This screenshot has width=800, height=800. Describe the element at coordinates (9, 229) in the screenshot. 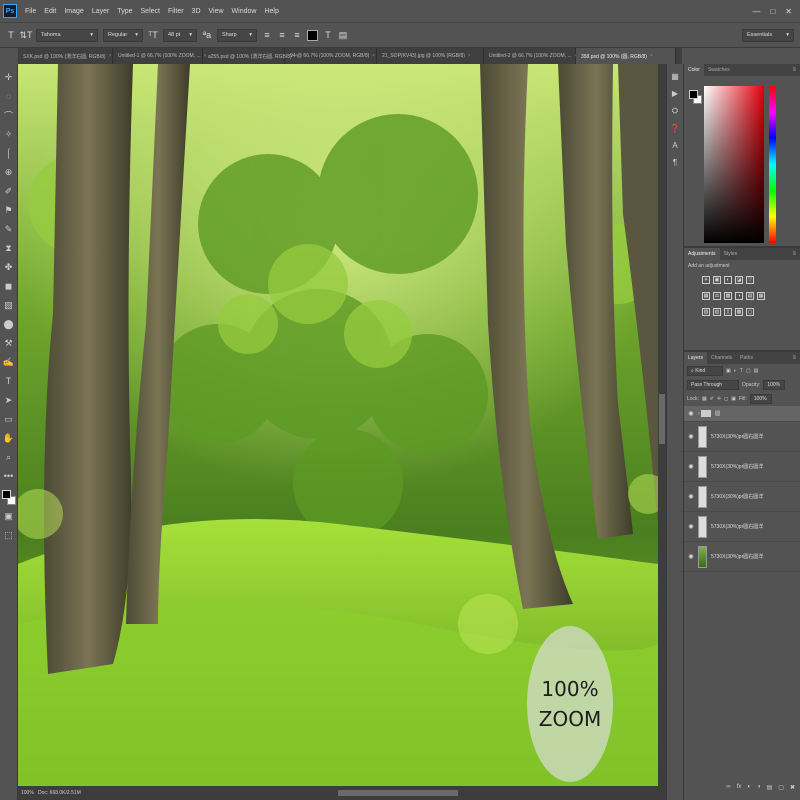

I see `clone-stamp-tool-icon: ✎` at that location.